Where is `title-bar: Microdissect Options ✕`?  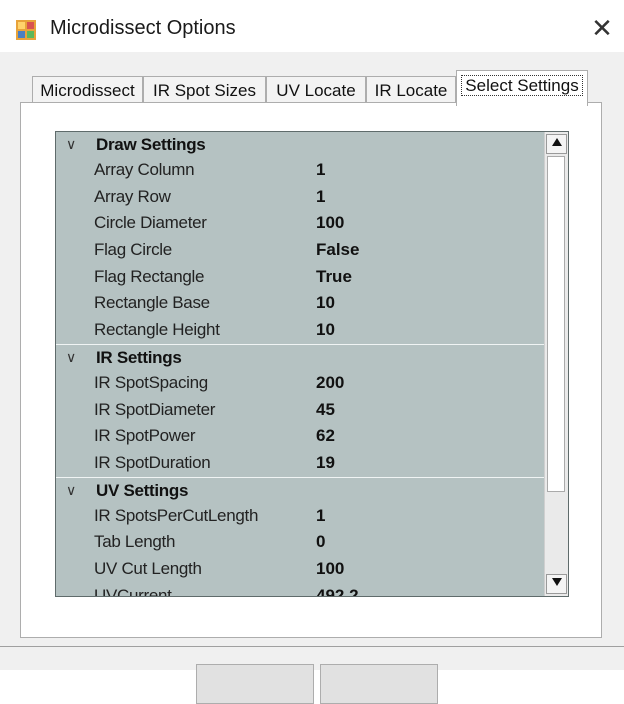 title-bar: Microdissect Options ✕ is located at coordinates (312, 26).